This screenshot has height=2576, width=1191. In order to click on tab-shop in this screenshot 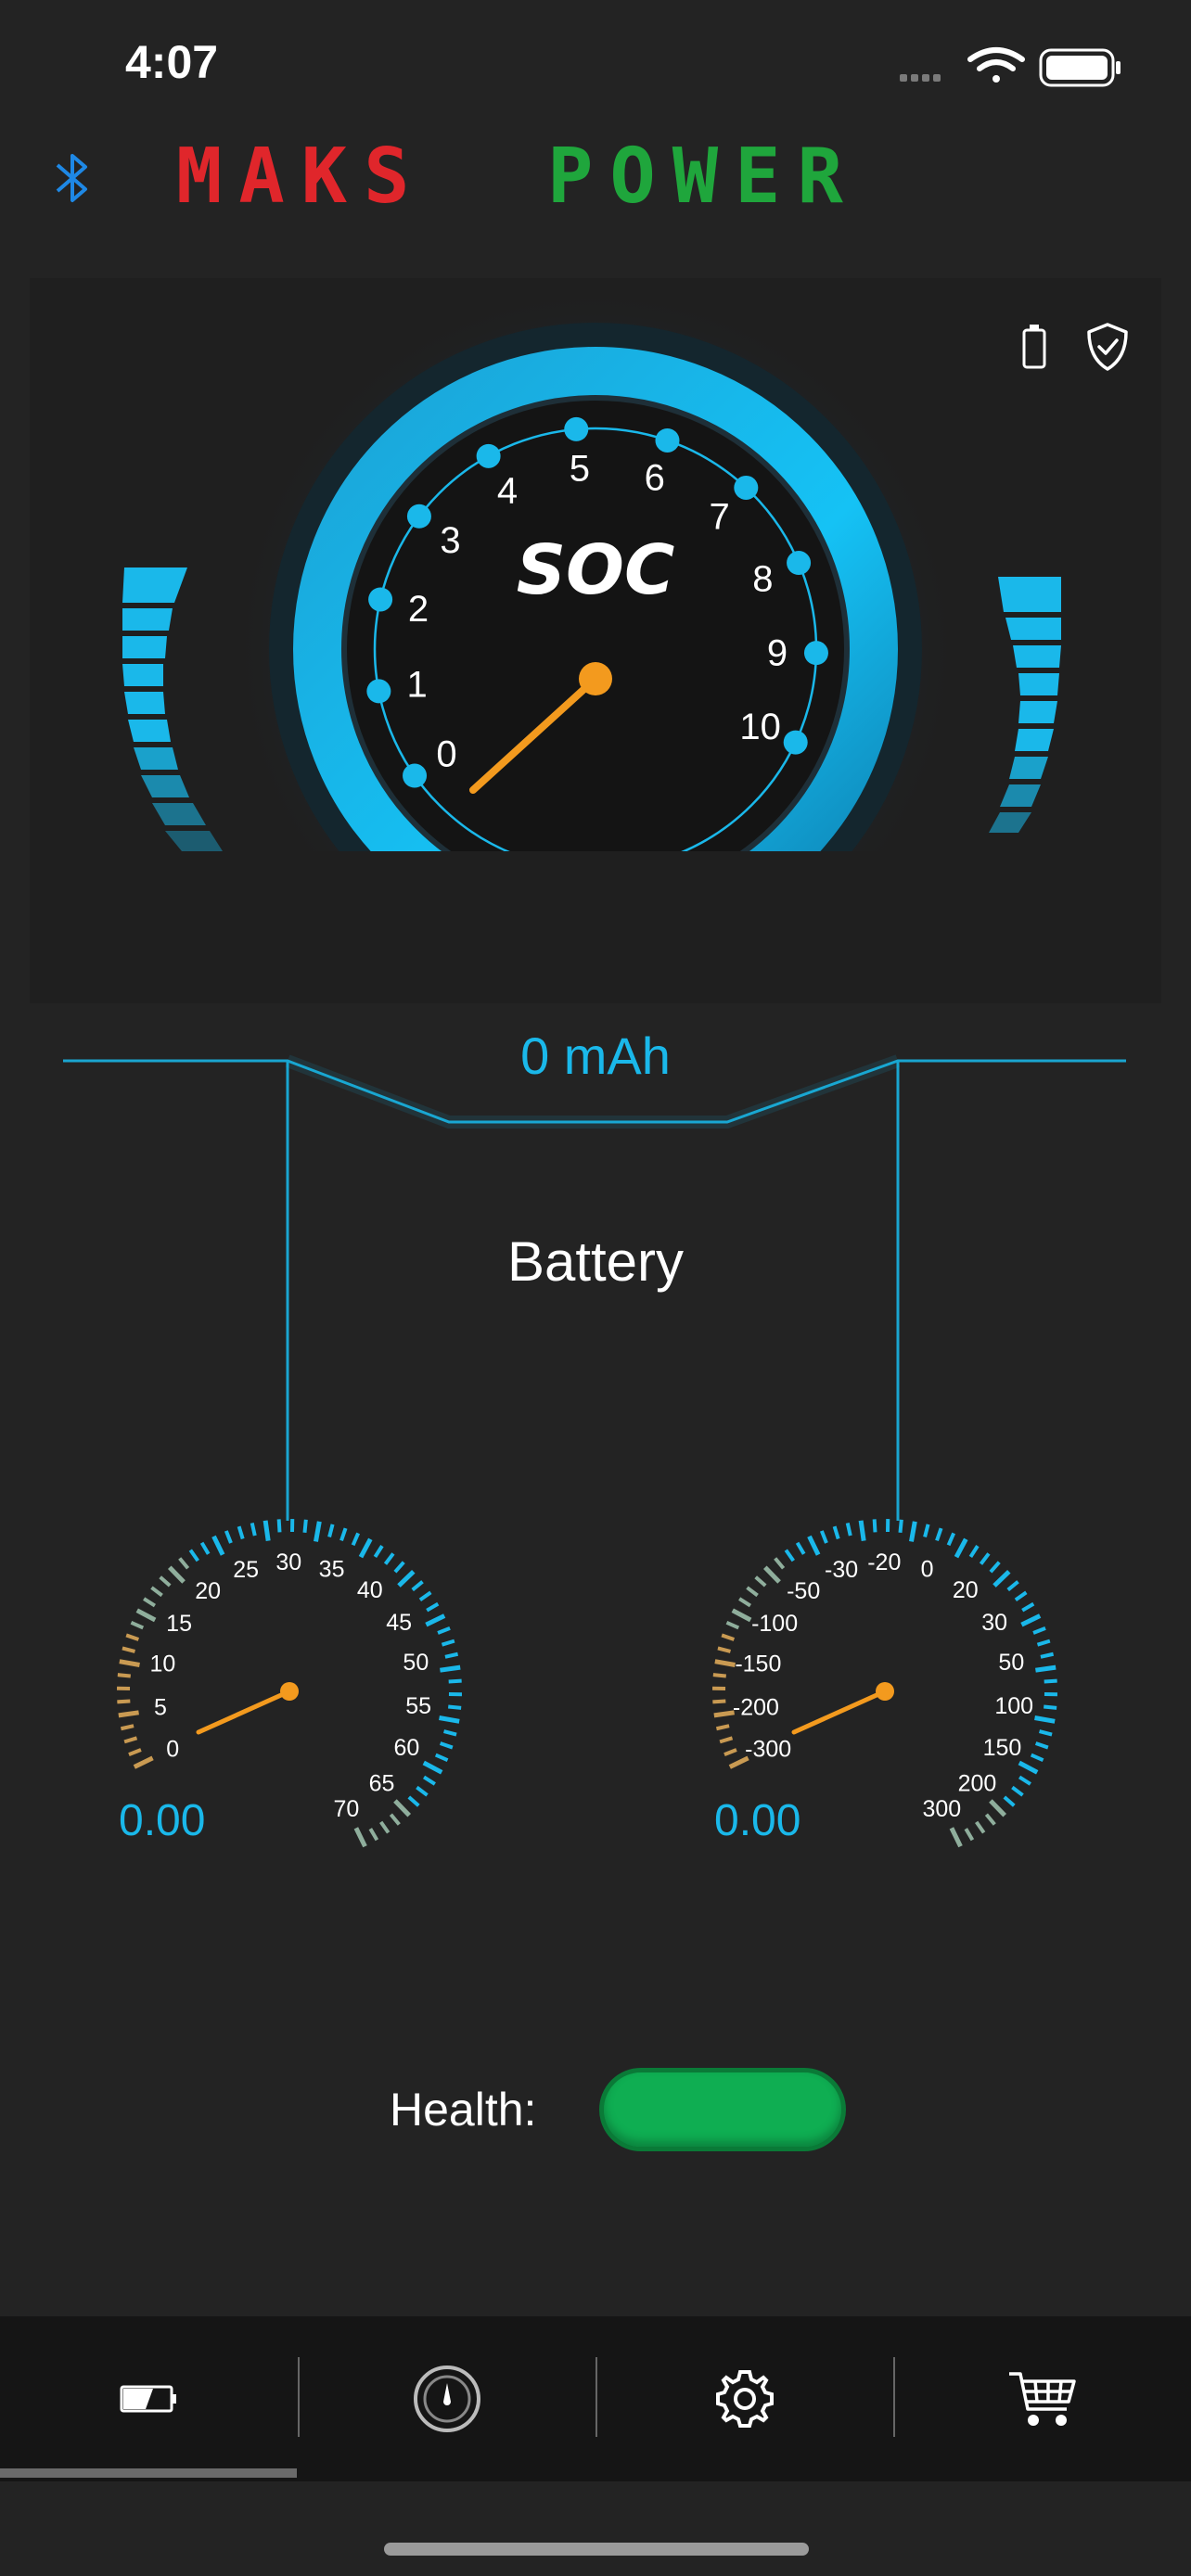, I will do `click(1042, 2398)`.